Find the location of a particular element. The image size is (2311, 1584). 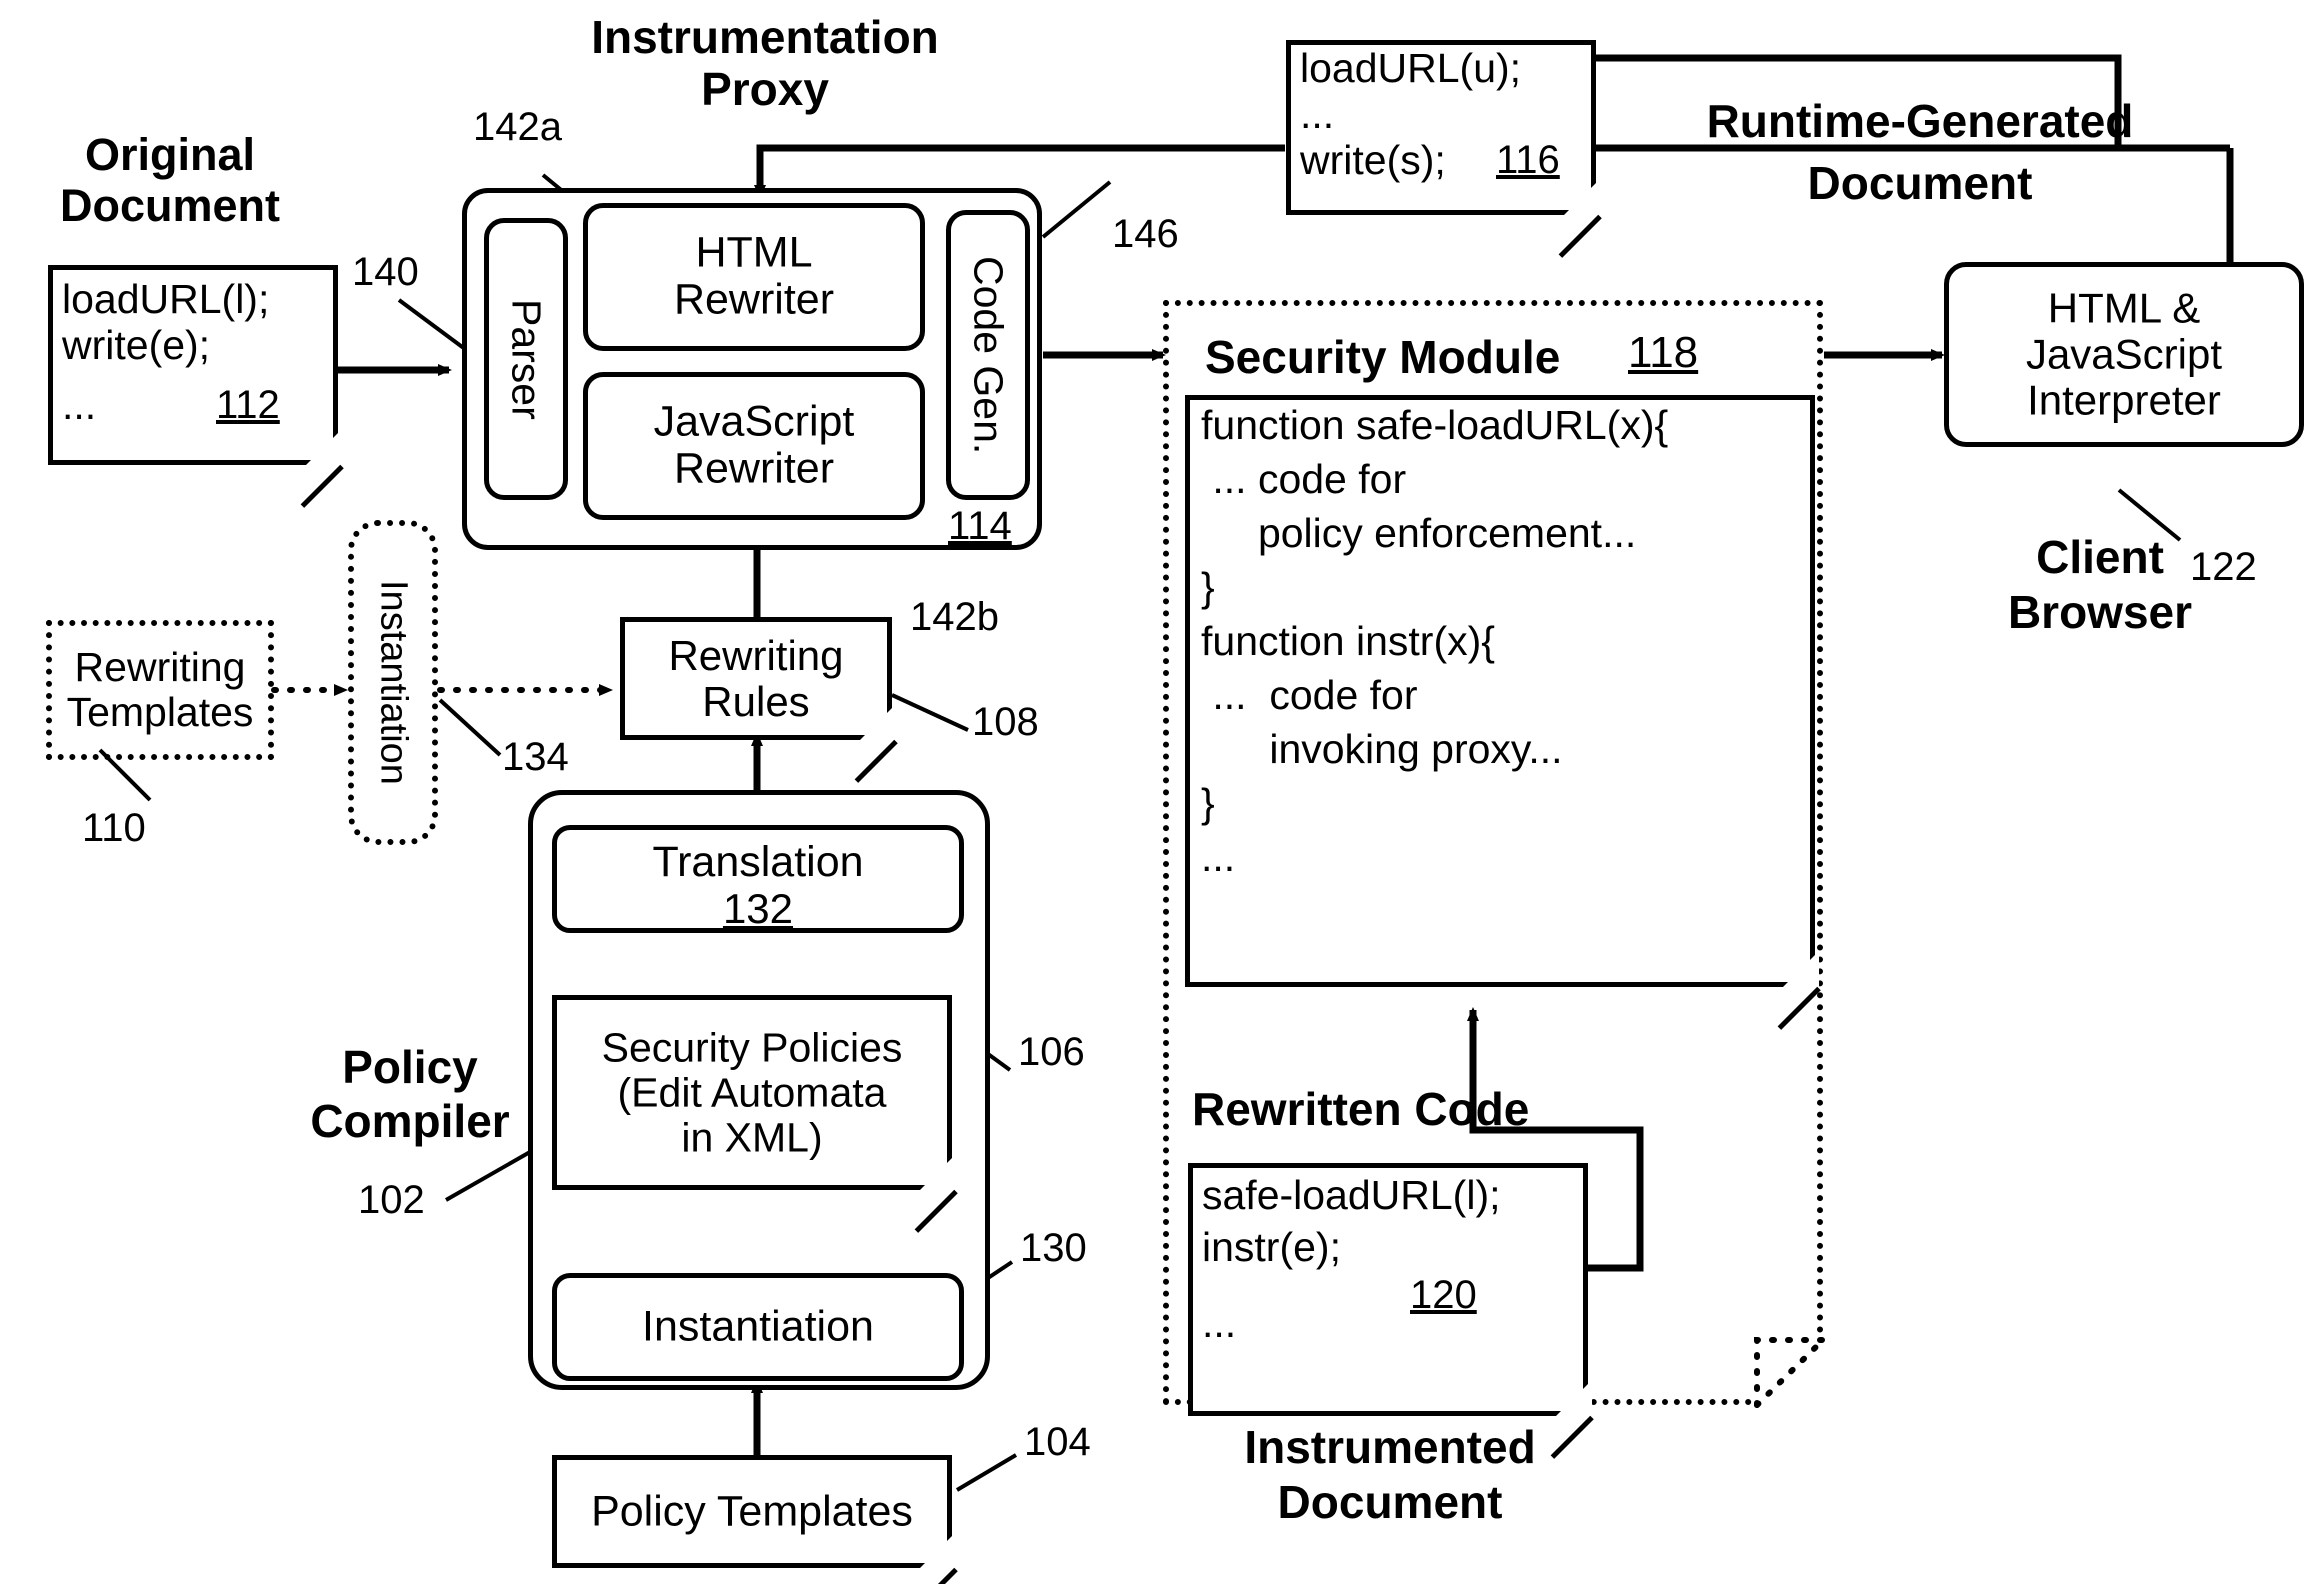

numeral-140: 140 is located at coordinates (385, 272).